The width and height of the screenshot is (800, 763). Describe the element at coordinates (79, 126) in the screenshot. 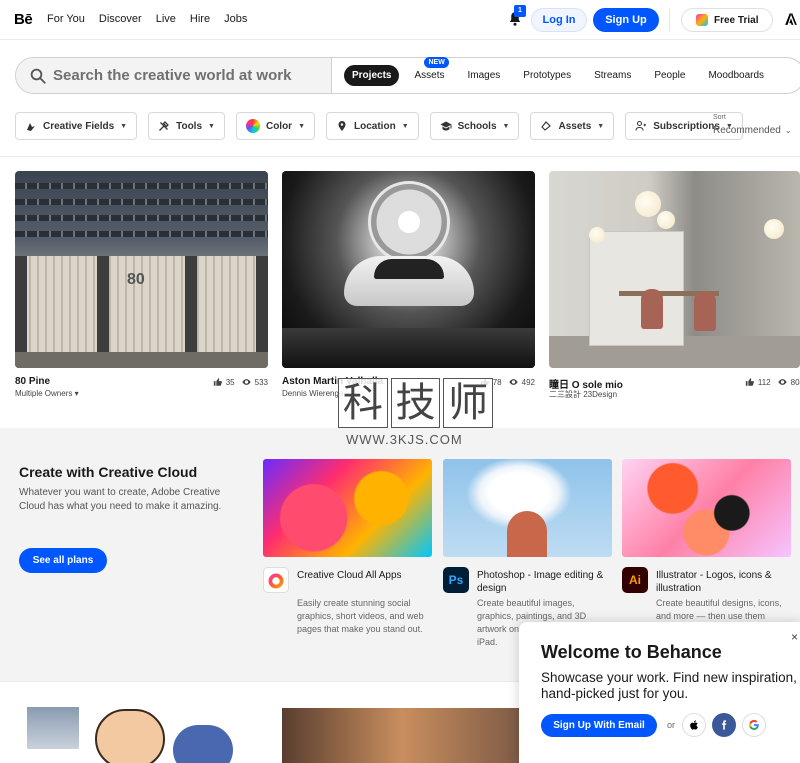

I see `filter-label: Creative Fields` at that location.